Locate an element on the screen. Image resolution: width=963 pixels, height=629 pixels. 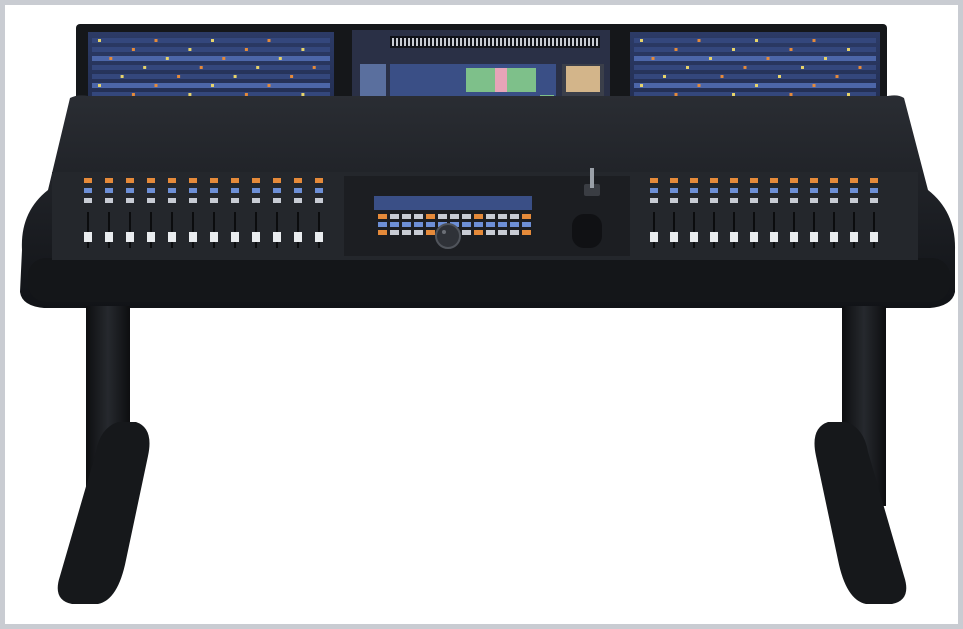
mouse is located at coordinates (587, 231).